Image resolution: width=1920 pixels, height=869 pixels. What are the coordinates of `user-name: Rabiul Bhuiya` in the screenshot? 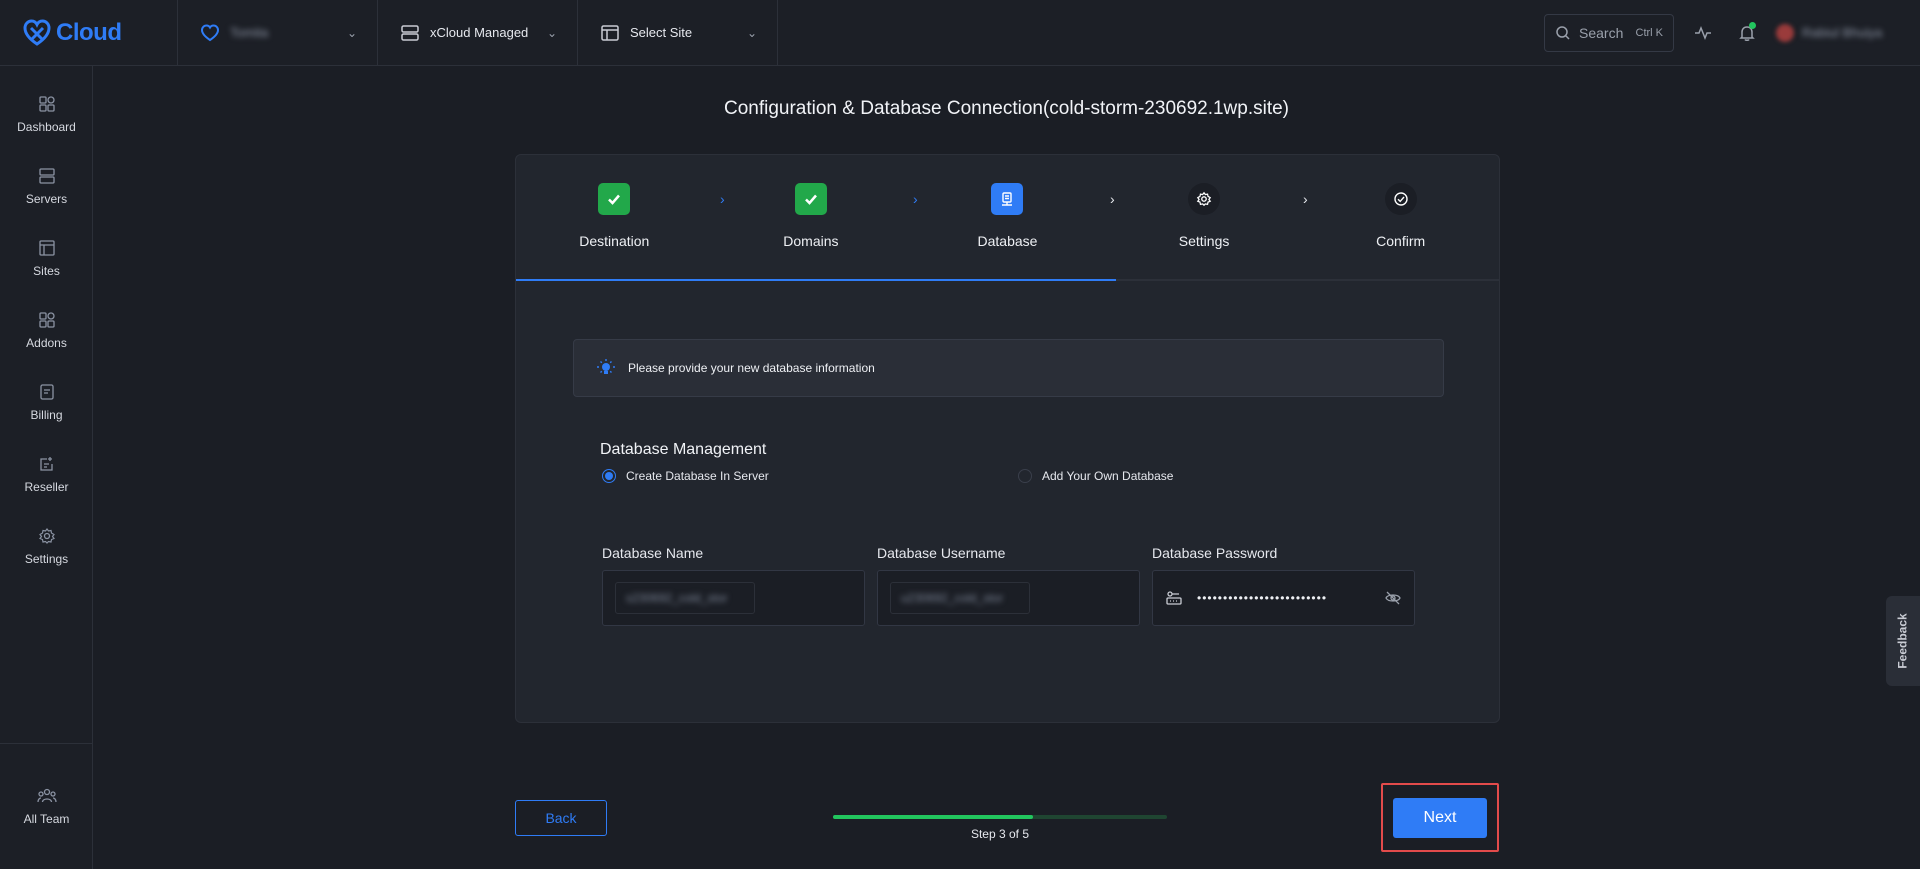 It's located at (1842, 32).